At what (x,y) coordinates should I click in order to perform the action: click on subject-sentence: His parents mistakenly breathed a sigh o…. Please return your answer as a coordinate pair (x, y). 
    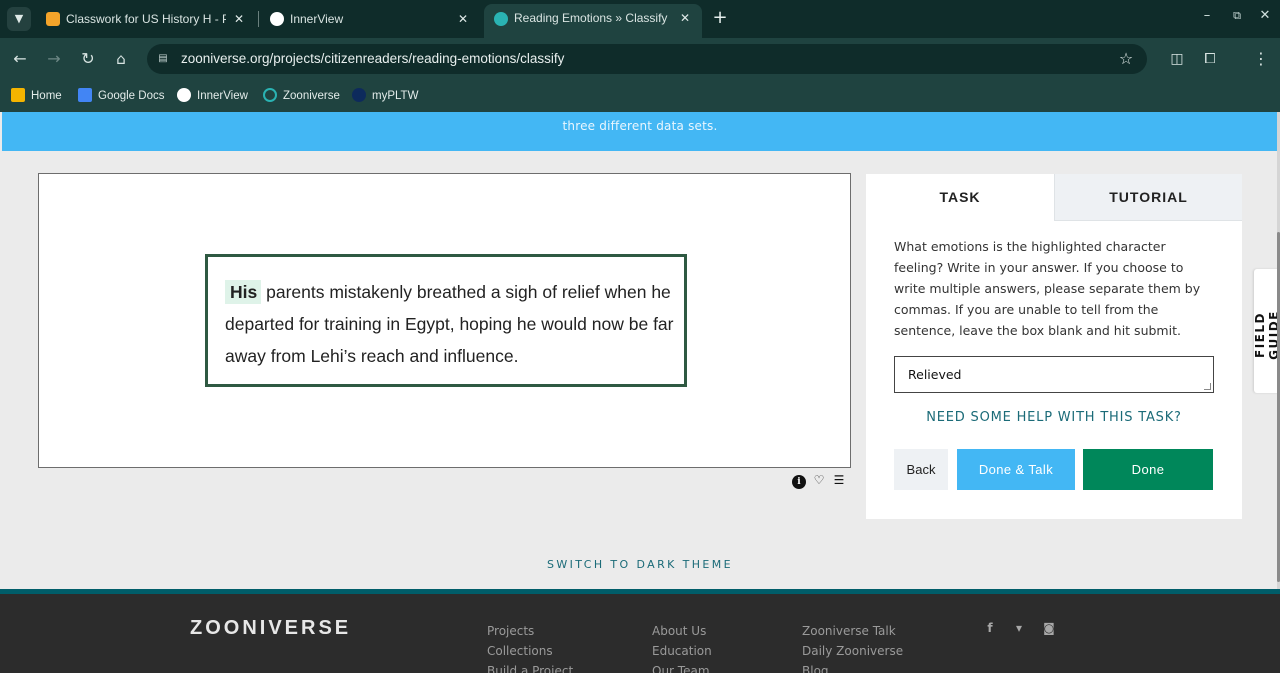
    Looking at the image, I should click on (450, 324).